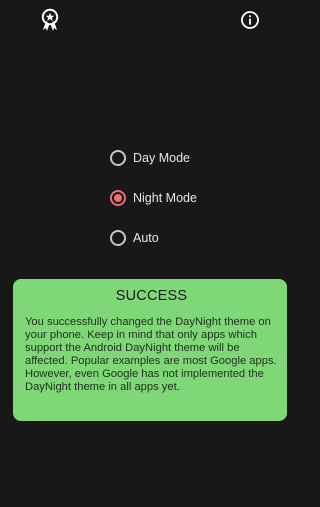  I want to click on day-mode-option: Day Mode, so click(153, 158).